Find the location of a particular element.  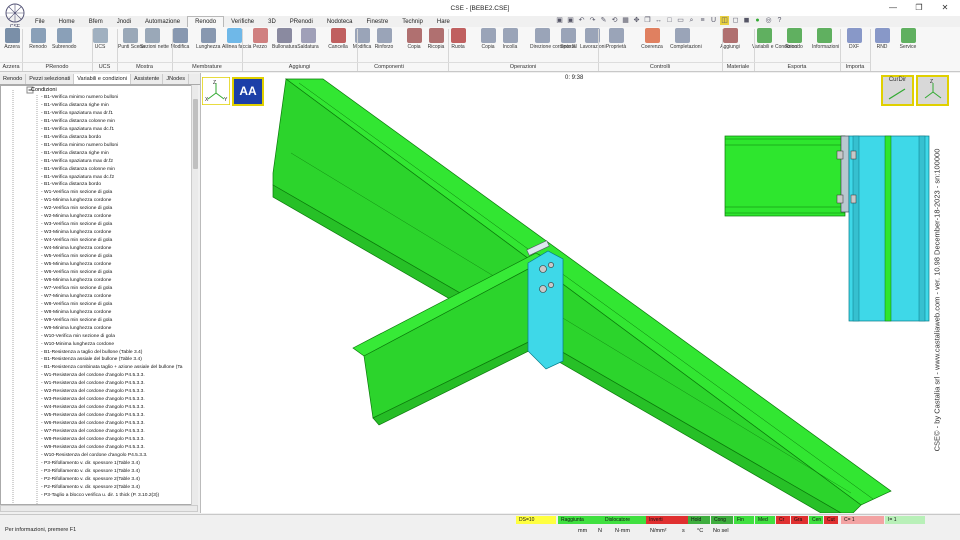

ribbon-btn-sposta: Sposta is located at coordinates (568, 39).